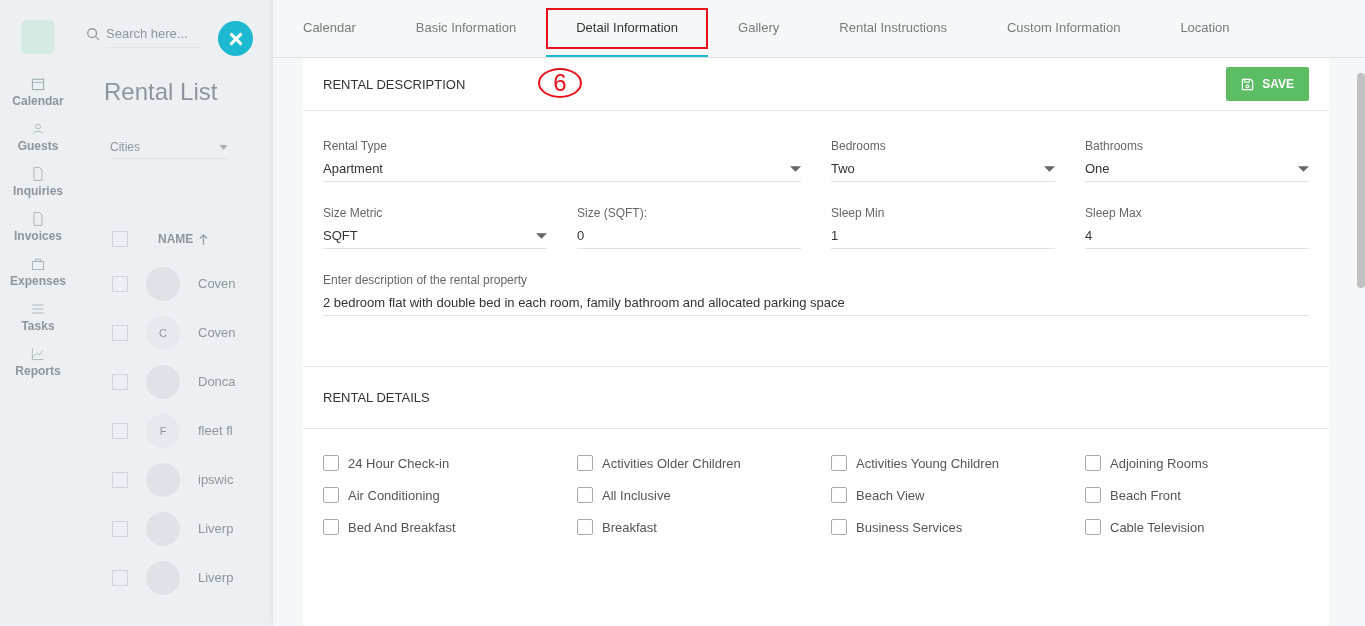 The image size is (1365, 626). I want to click on checkbox-label: All Inclusive, so click(636, 495).